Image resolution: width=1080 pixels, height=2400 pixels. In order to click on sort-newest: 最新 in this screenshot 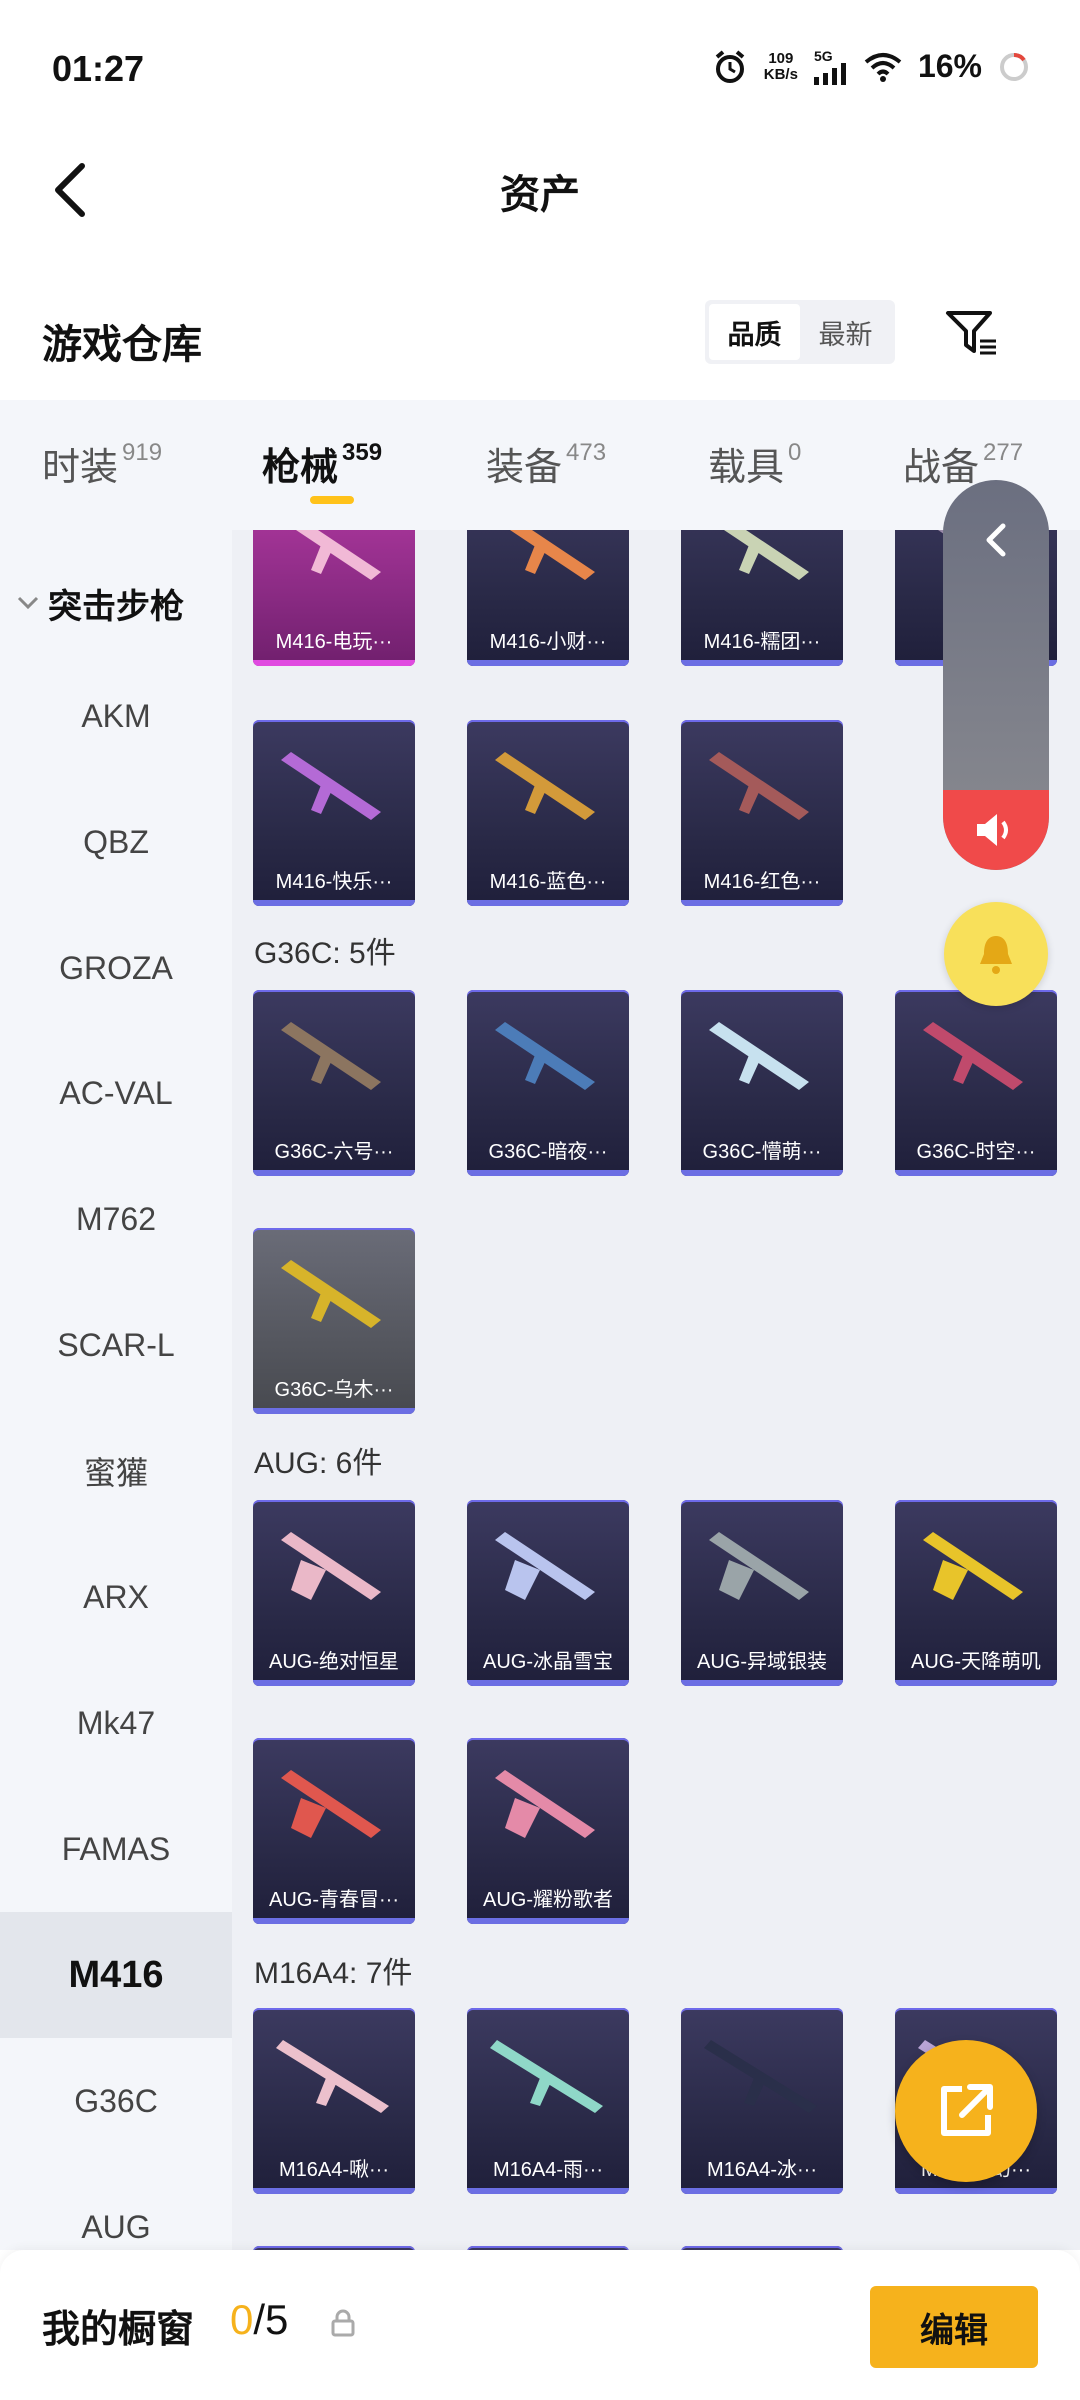, I will do `click(845, 332)`.